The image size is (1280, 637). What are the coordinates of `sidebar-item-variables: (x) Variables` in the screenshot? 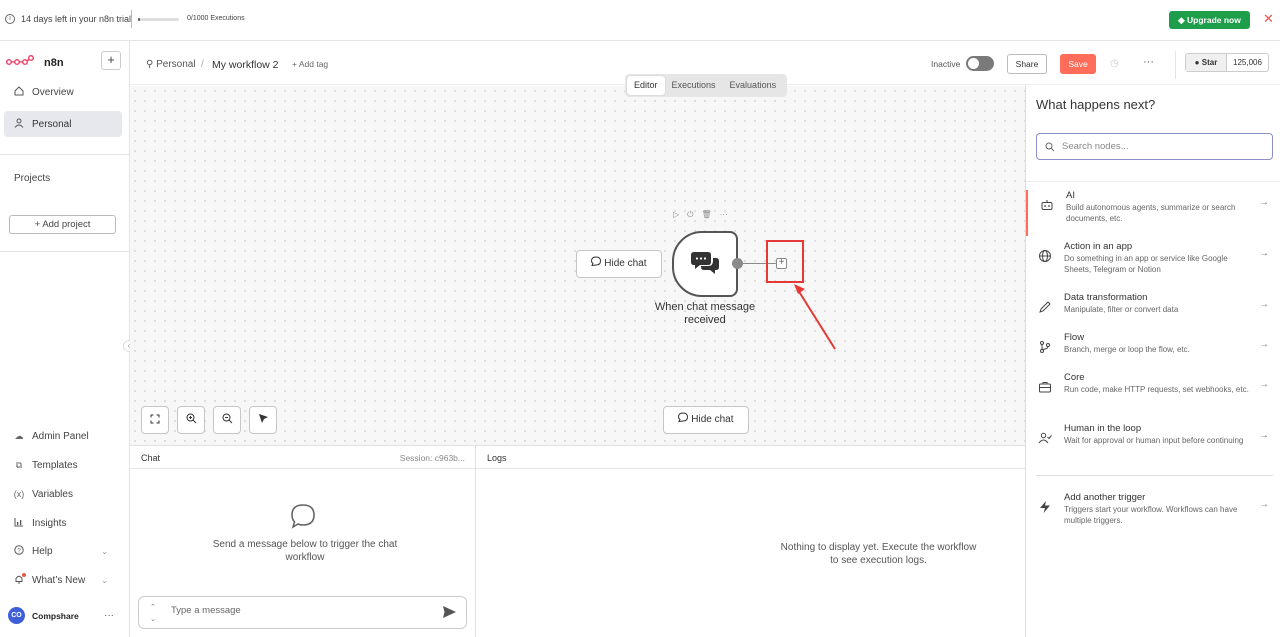 It's located at (63, 494).